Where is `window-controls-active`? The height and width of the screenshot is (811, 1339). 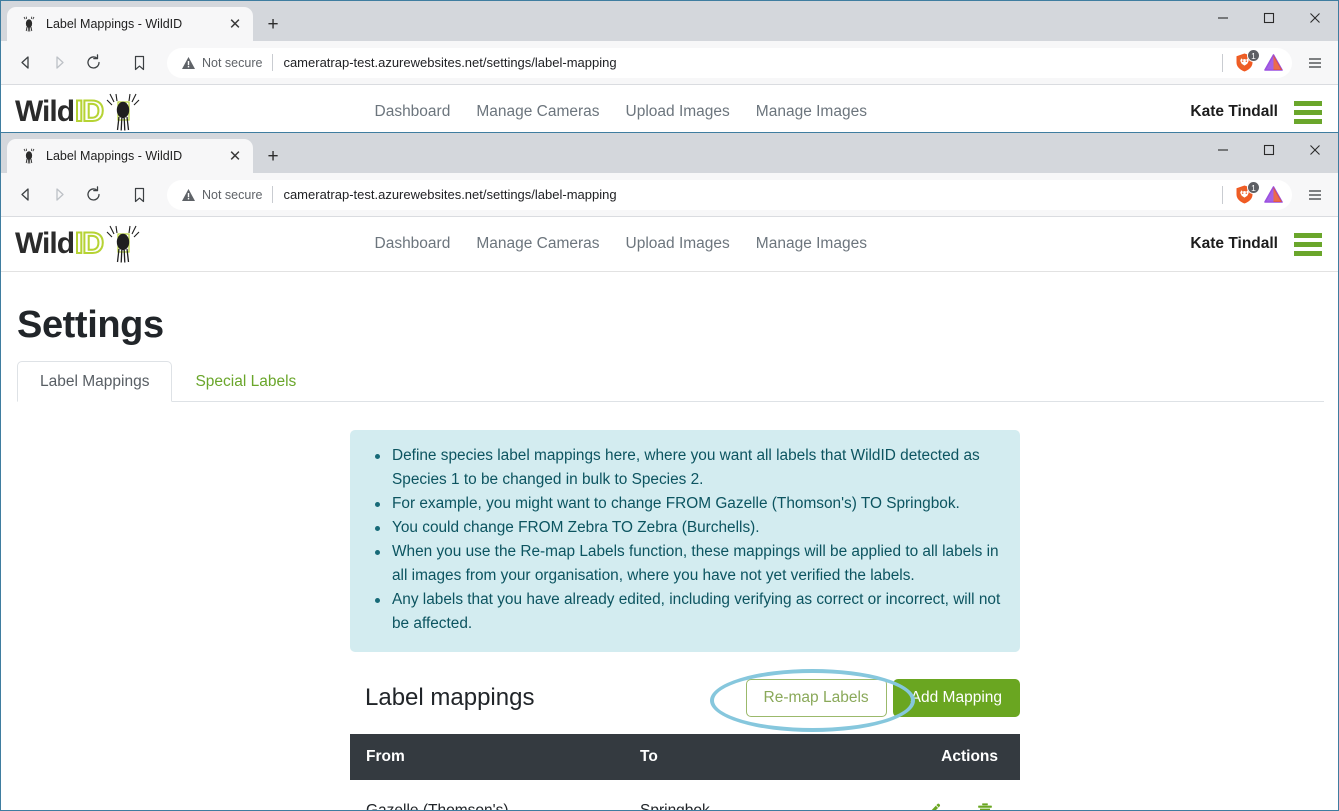 window-controls-active is located at coordinates (1269, 153).